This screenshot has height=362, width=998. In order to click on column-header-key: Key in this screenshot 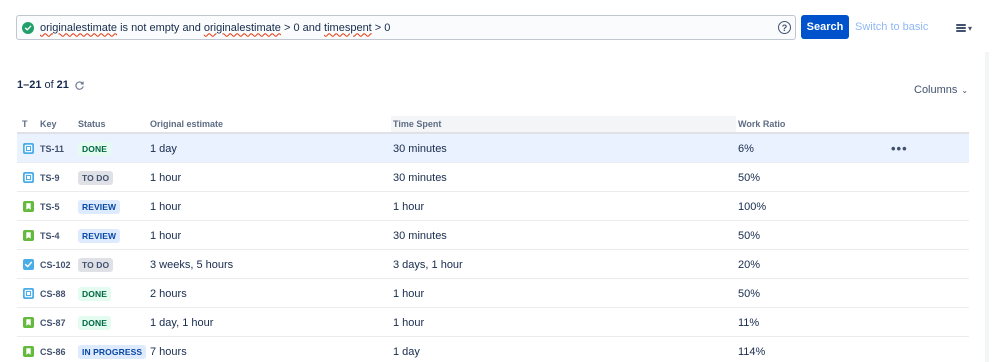, I will do `click(48, 124)`.